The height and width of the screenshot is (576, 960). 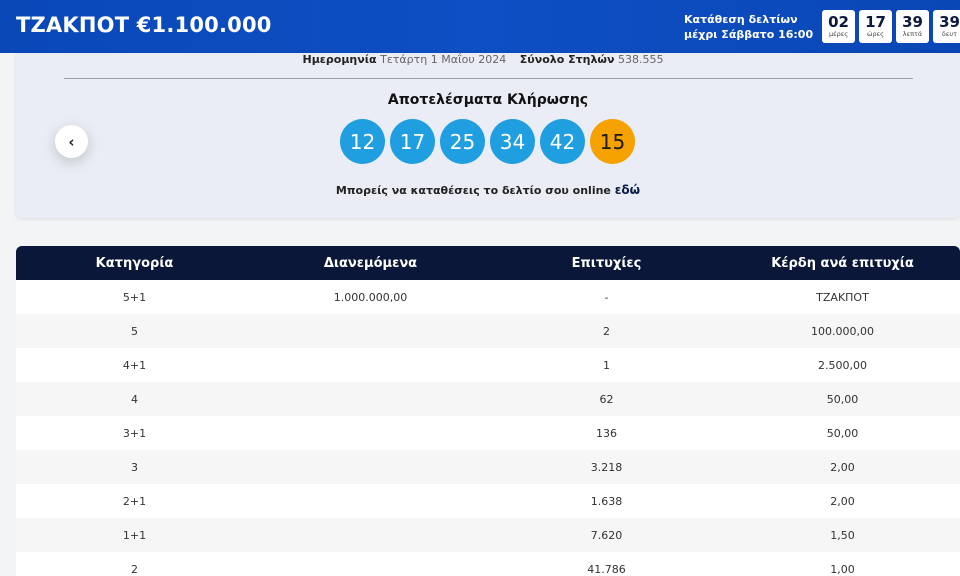 I want to click on table-row: 5+1 1.000.000,00 - ΤΖΑΚΠΟΤ, so click(x=488, y=297).